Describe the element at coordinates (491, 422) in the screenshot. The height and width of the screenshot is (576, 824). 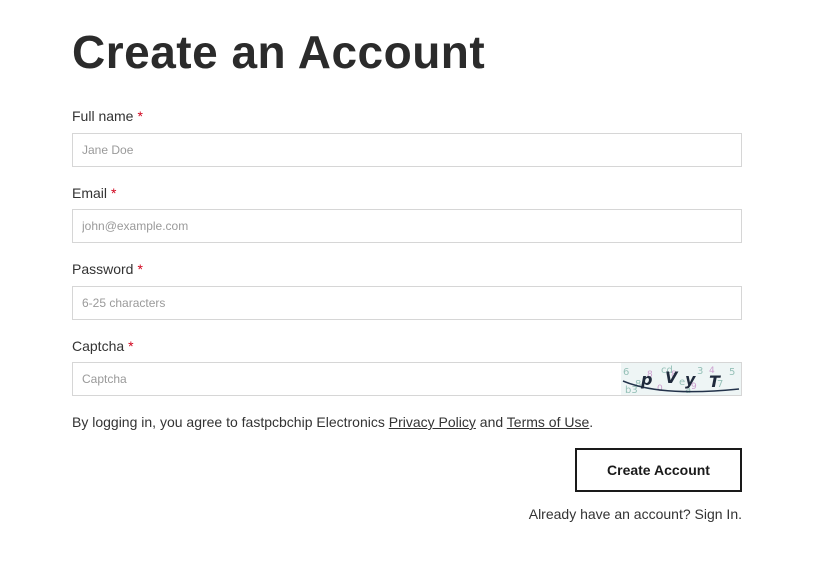
I see `agreement-conjunction: and` at that location.